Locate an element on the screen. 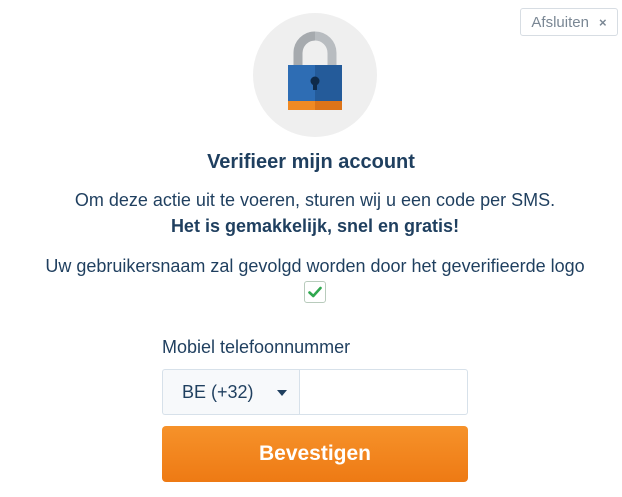 The height and width of the screenshot is (497, 622). country-code-value: BE (+32) is located at coordinates (218, 391).